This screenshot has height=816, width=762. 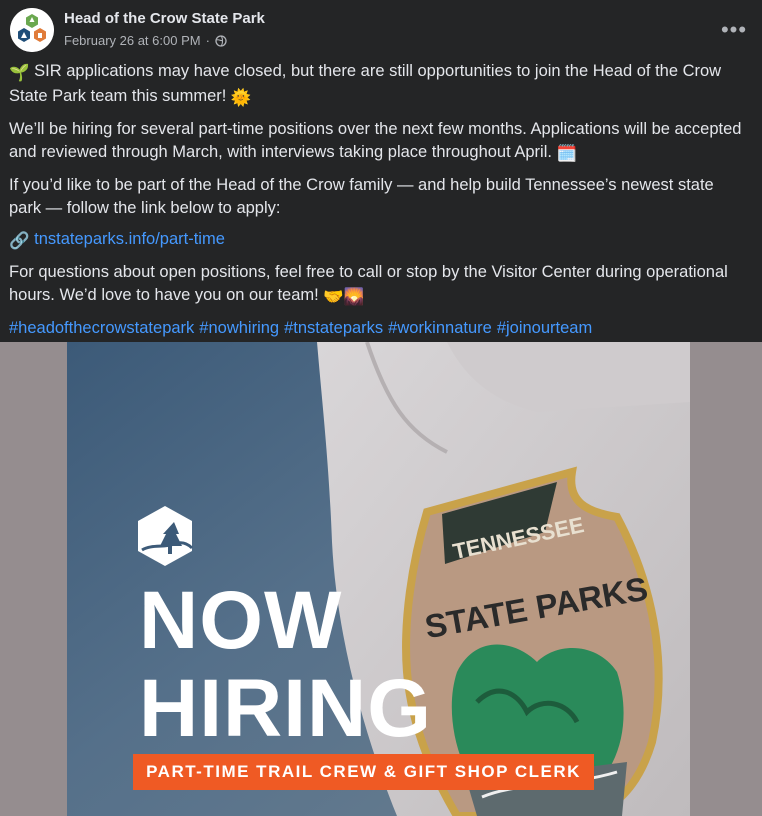 I want to click on sun-icon: 🌞, so click(x=241, y=98).